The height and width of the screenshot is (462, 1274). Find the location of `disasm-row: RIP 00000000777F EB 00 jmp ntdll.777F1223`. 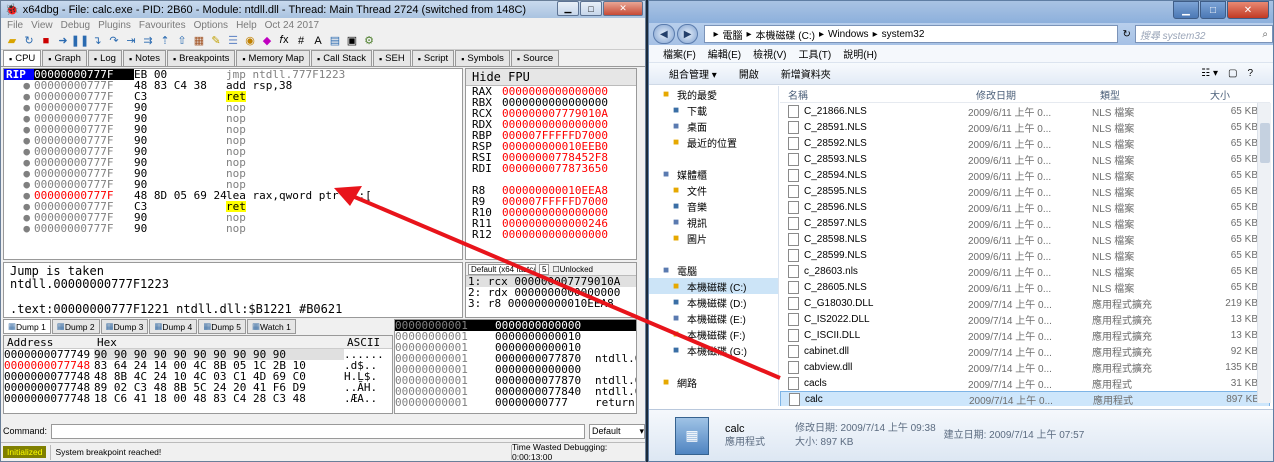

disasm-row: RIP 00000000777F EB 00 jmp ntdll.777F1223 is located at coordinates (233, 74).